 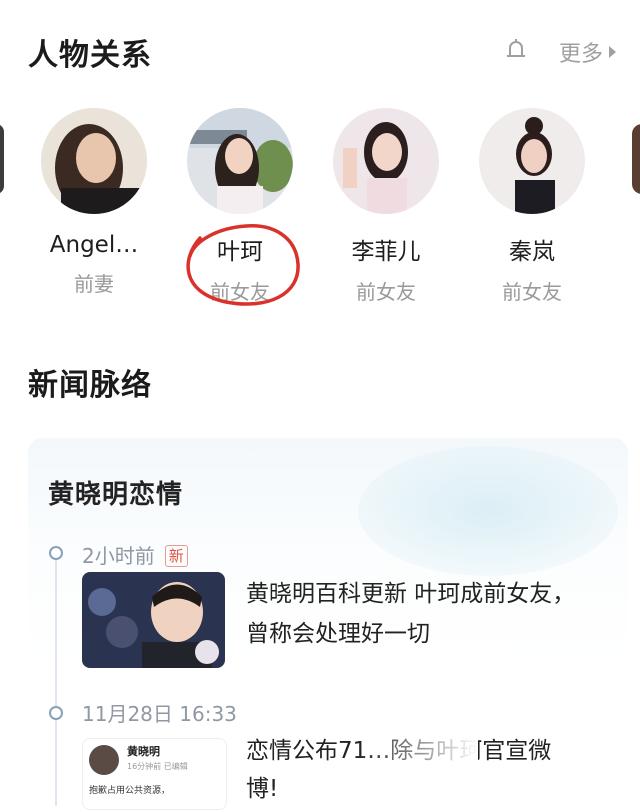 I want to click on timeline-time: 2小时前新, so click(x=135, y=554).